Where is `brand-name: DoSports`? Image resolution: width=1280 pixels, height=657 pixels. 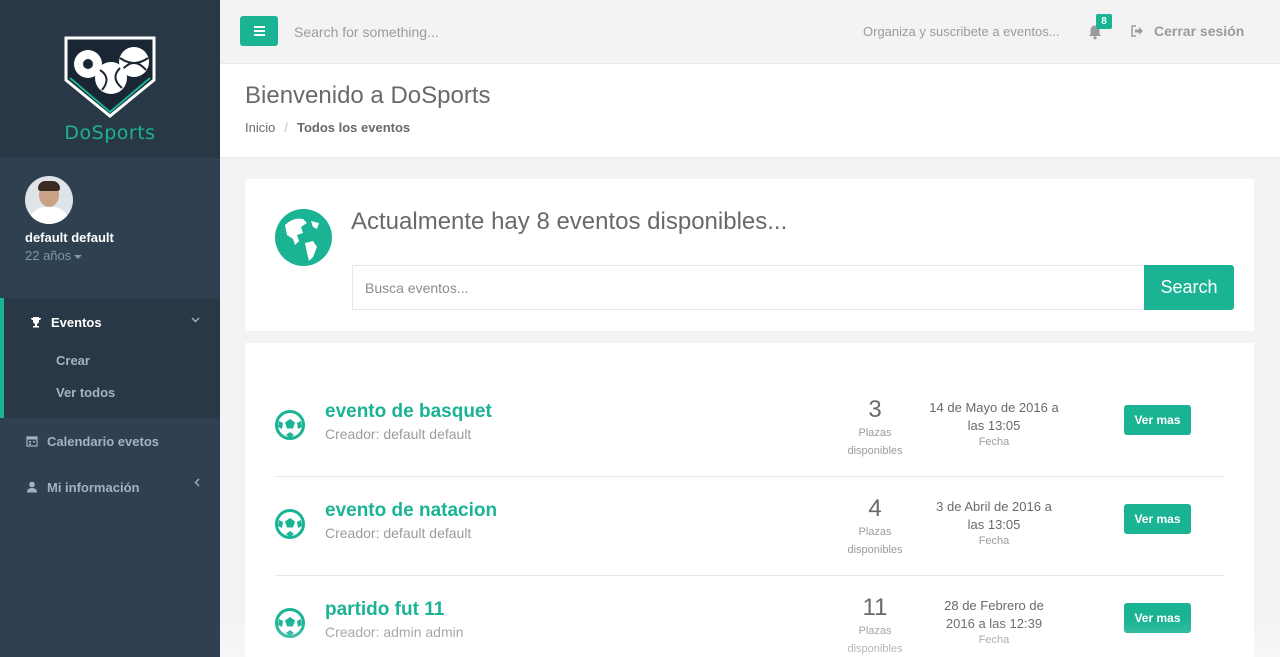
brand-name: DoSports is located at coordinates (110, 133).